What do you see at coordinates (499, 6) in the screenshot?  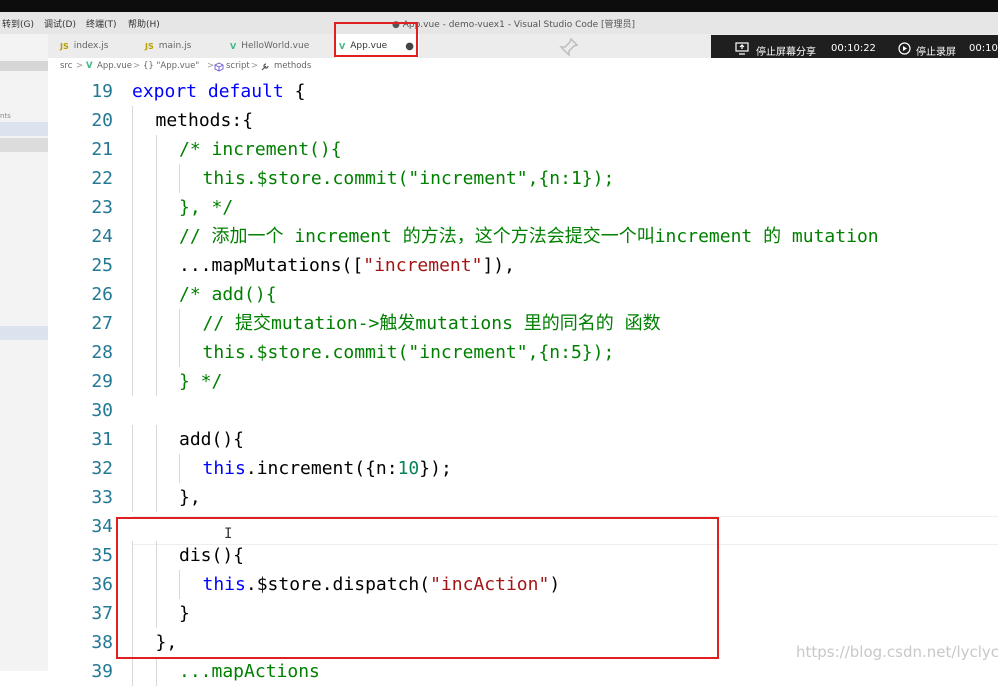 I see `top-black-bar` at bounding box center [499, 6].